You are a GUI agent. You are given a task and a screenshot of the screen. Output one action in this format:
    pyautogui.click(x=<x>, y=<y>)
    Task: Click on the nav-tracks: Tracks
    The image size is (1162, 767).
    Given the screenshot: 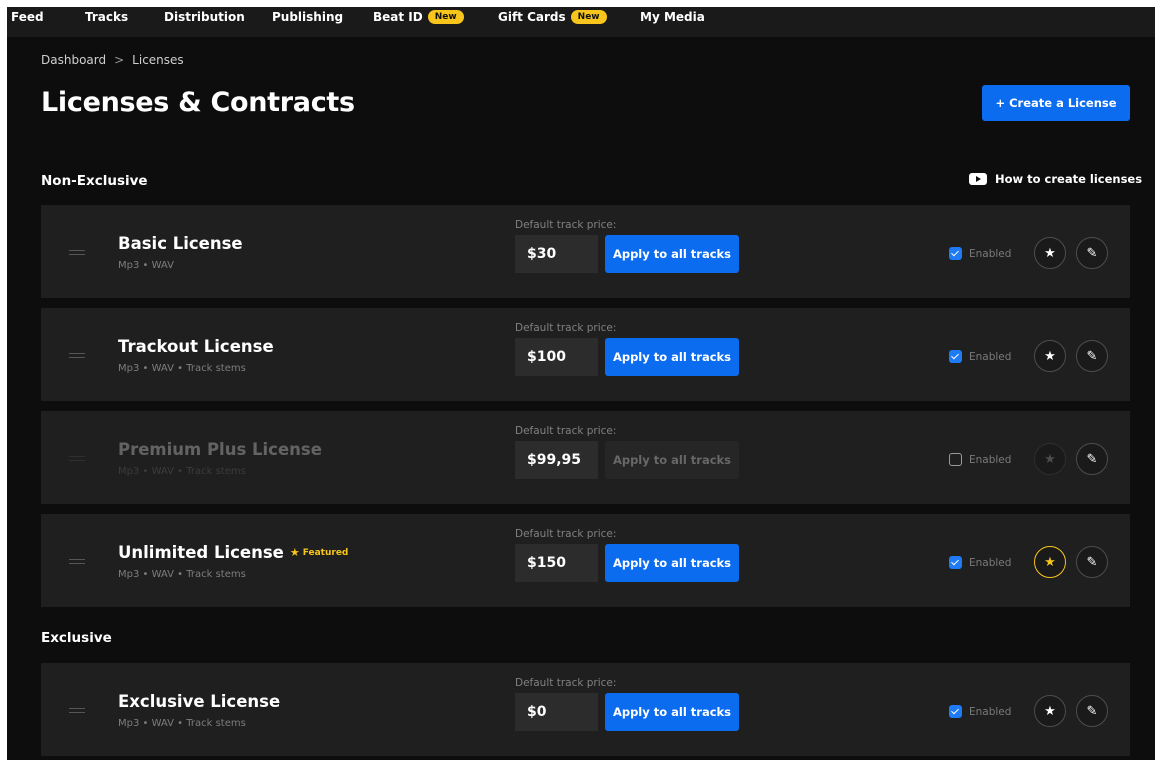 What is the action you would take?
    pyautogui.click(x=106, y=17)
    